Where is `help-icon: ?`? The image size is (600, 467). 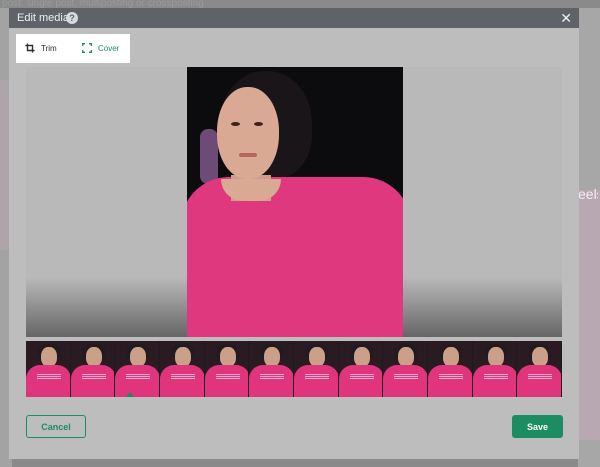 help-icon: ? is located at coordinates (72, 18).